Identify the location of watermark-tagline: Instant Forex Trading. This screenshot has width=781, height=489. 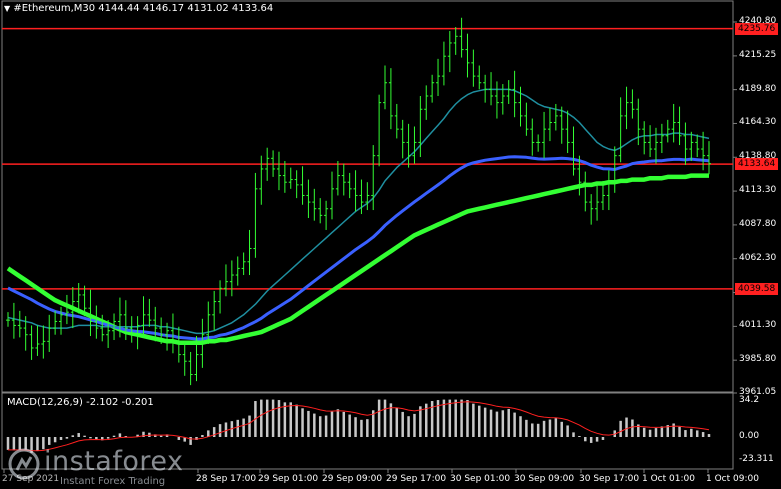
(113, 481).